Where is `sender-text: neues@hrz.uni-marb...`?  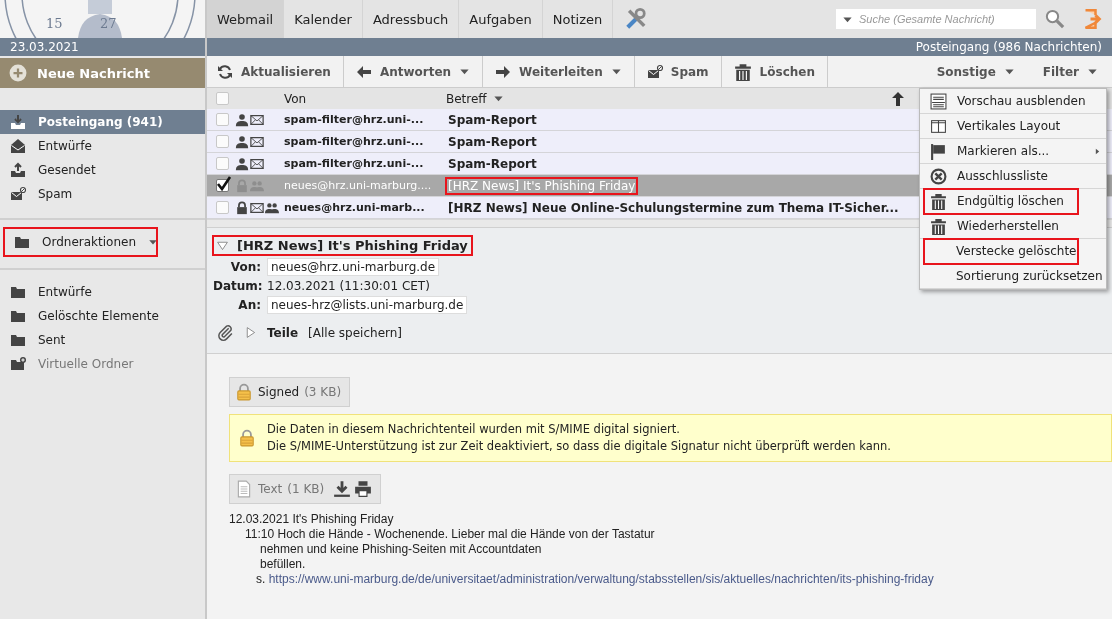
sender-text: neues@hrz.uni-marb... is located at coordinates (355, 207).